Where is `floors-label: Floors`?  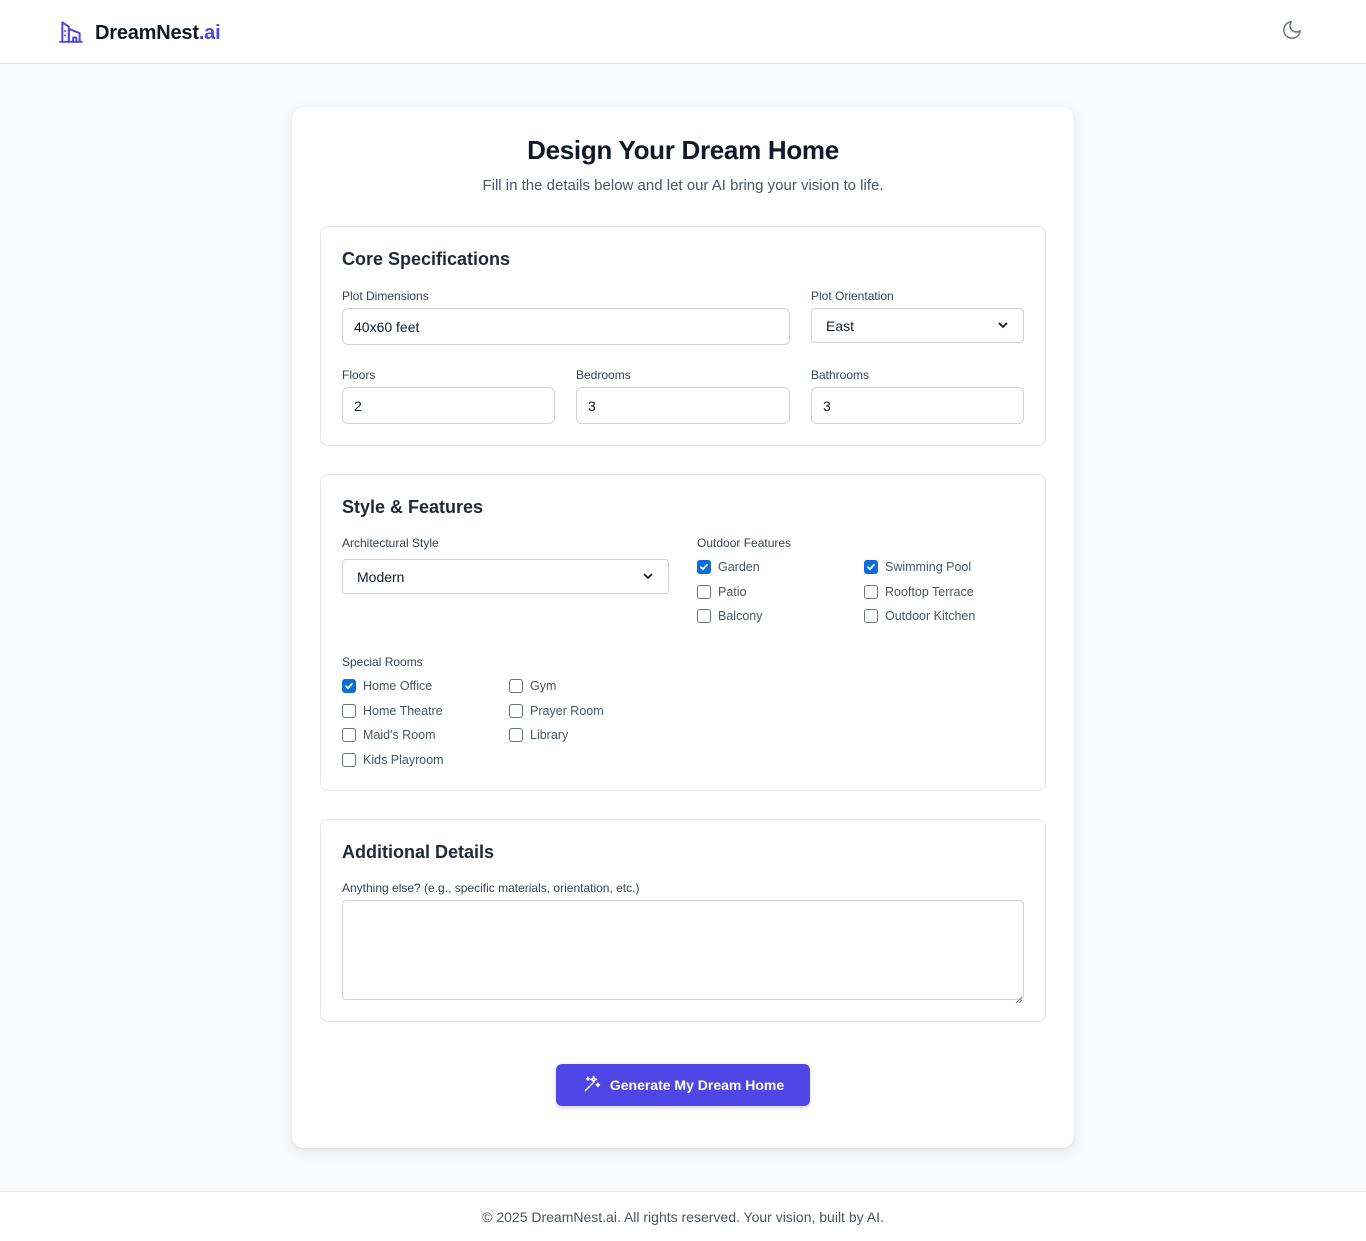
floors-label: Floors is located at coordinates (359, 375).